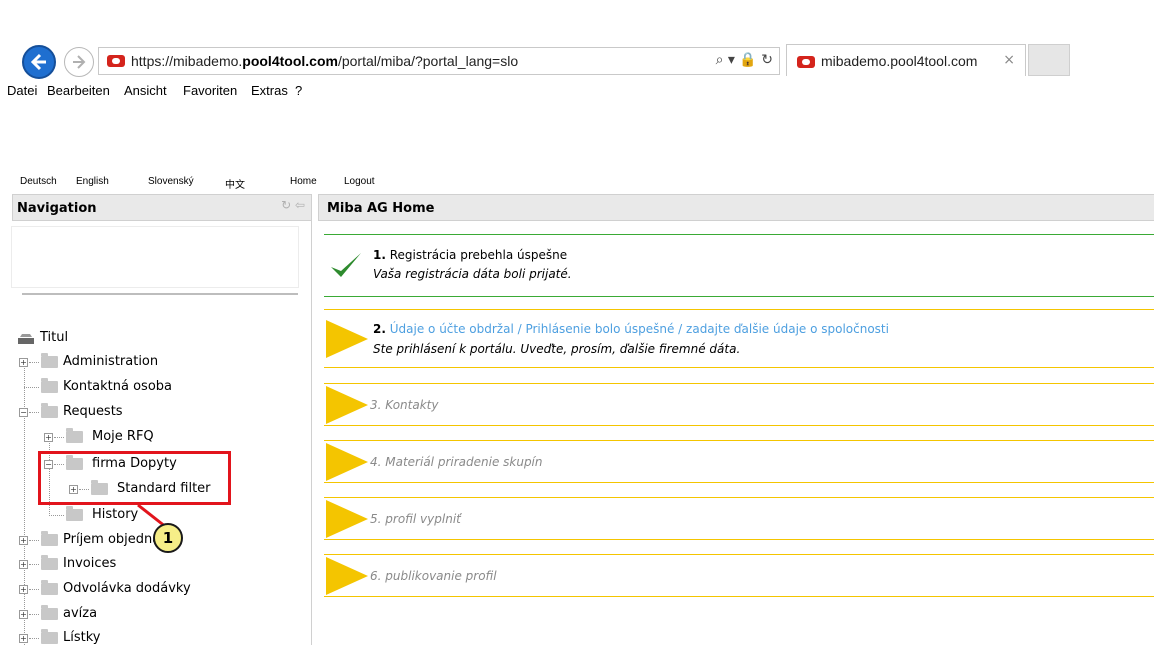 The height and width of the screenshot is (645, 1154). I want to click on tree-item-label: Lístky, so click(82, 637).